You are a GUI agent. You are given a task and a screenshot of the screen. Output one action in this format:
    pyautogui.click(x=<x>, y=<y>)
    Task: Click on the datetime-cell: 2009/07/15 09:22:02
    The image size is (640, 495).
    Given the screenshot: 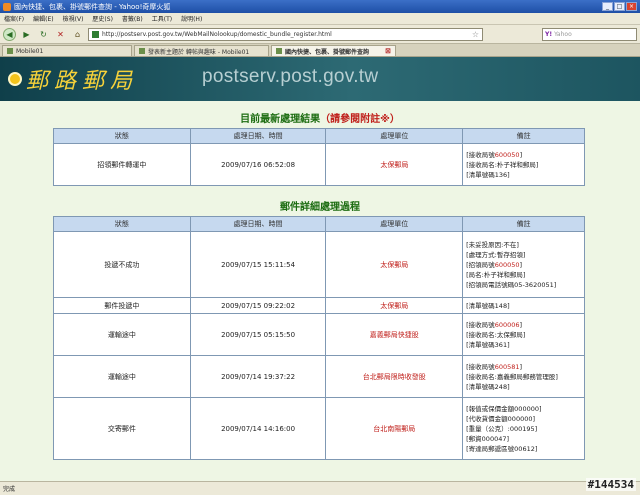 What is the action you would take?
    pyautogui.click(x=258, y=305)
    